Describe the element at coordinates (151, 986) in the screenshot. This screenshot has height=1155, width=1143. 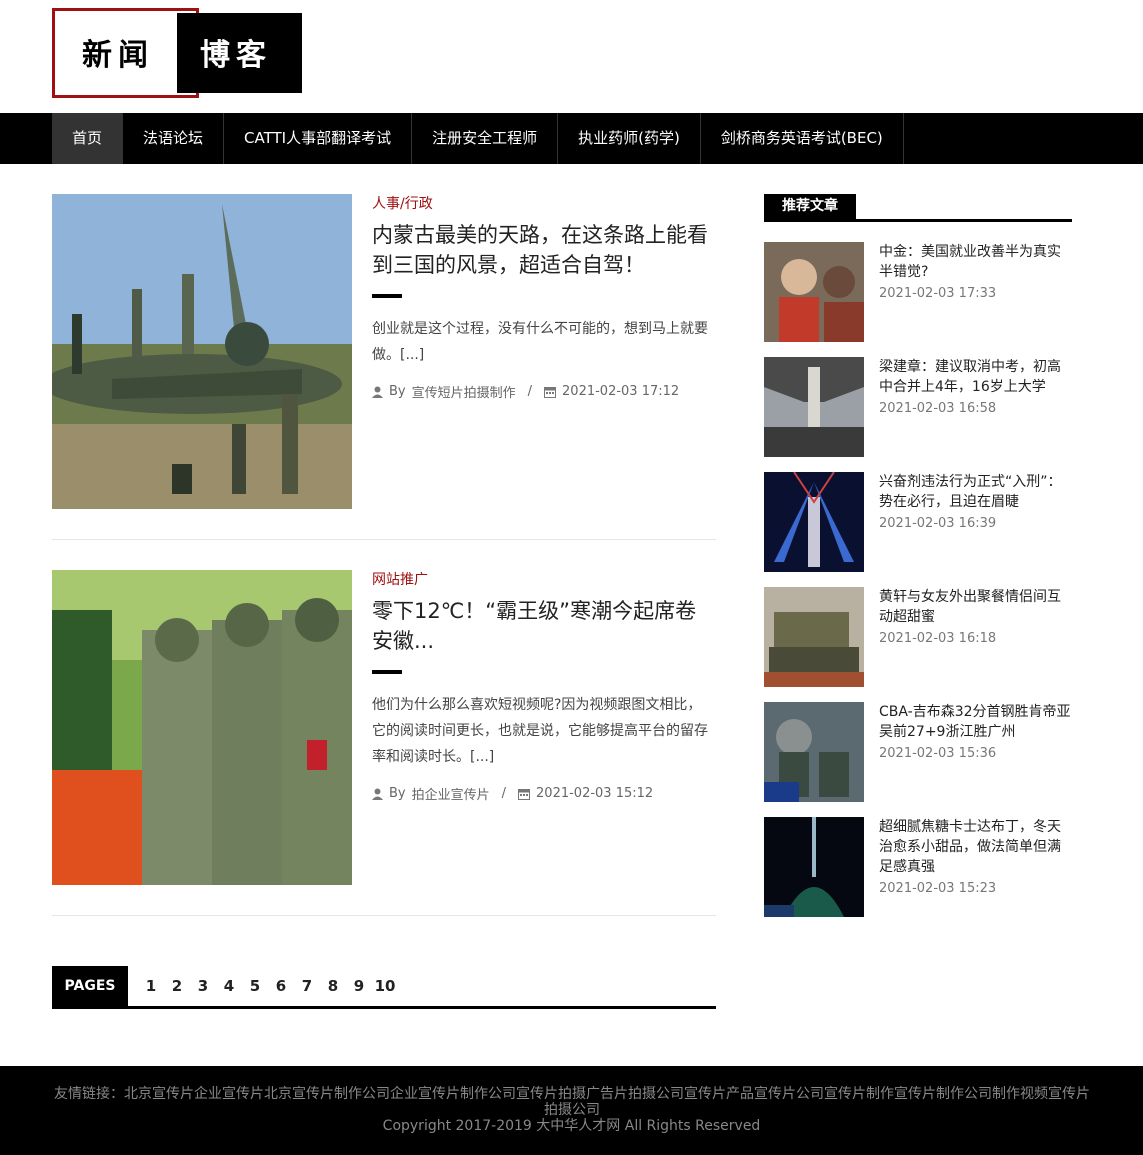
I see `page-link-1: 1` at that location.